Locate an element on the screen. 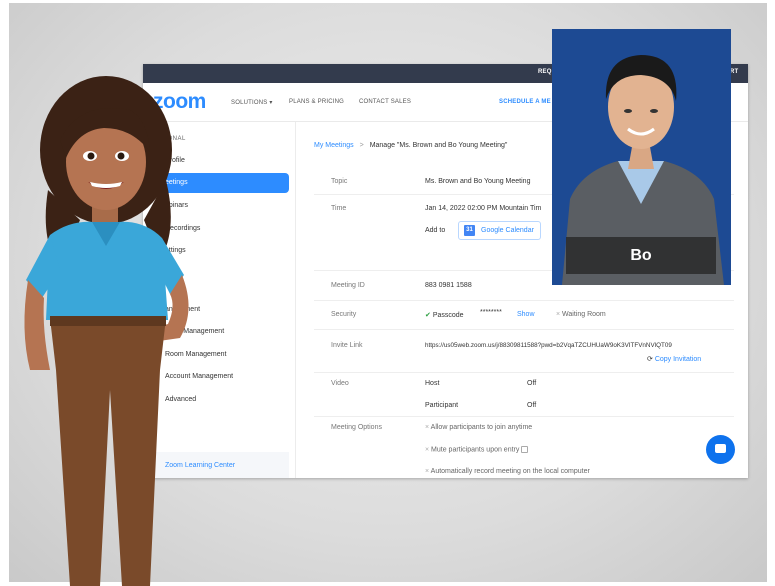 This screenshot has height=586, width=775. waiting-room-label: Waiting Room is located at coordinates (584, 314).